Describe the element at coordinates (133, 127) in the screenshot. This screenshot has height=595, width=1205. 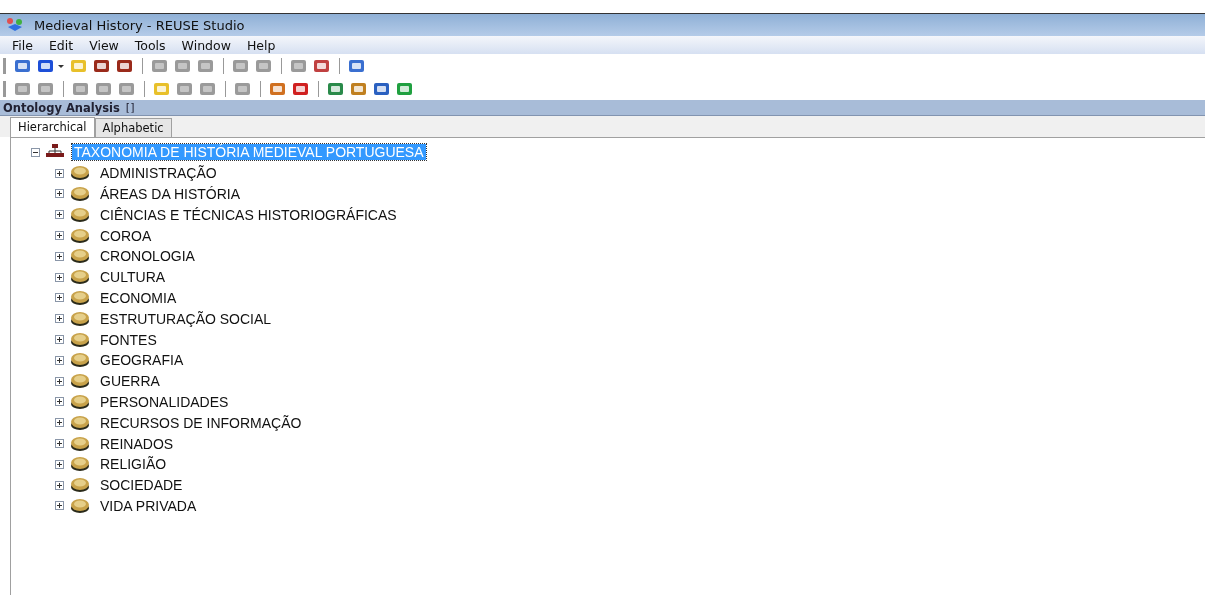
I see `tab: Alphabetic` at that location.